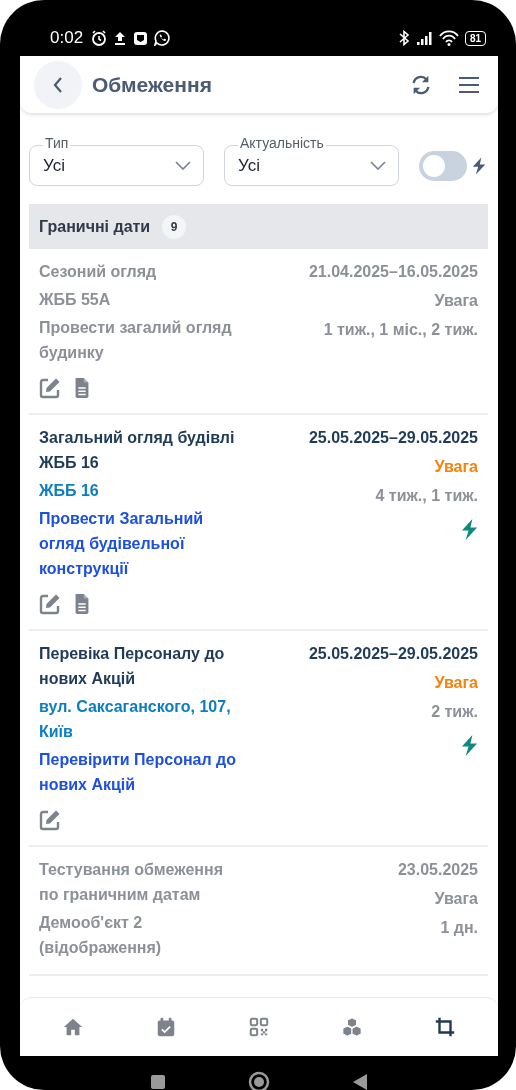  I want to click on interval-text: 1 дн., so click(459, 928).